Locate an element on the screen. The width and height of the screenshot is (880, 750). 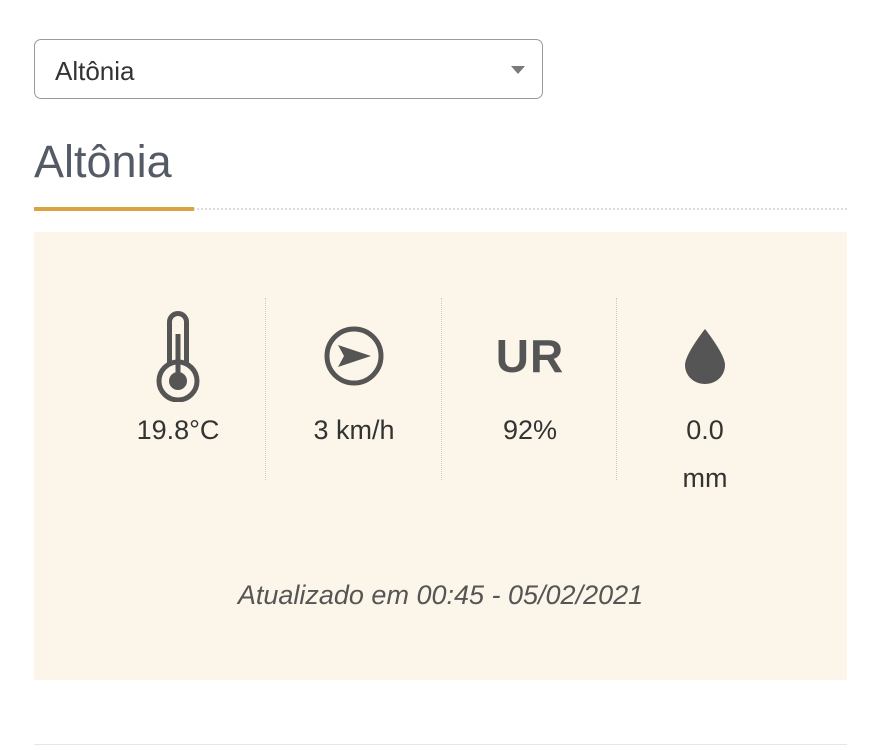
page-title: Altônia is located at coordinates (103, 161).